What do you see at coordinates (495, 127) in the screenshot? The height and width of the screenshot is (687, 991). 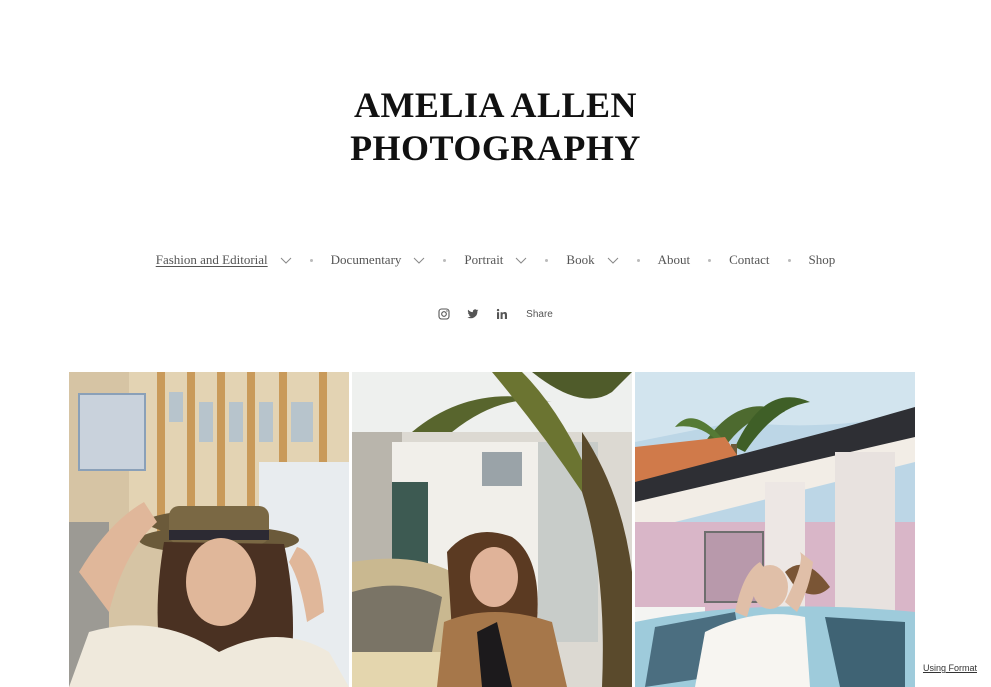 I see `site-title: AMELIA ALLEN PHOTOGRAPHY` at bounding box center [495, 127].